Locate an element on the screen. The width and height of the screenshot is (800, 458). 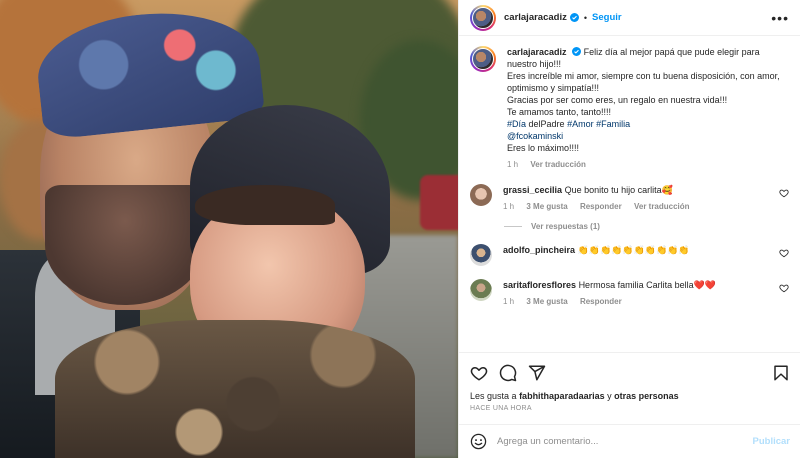
view-replies-label: Ver respuestas (1) is located at coordinates (565, 226).